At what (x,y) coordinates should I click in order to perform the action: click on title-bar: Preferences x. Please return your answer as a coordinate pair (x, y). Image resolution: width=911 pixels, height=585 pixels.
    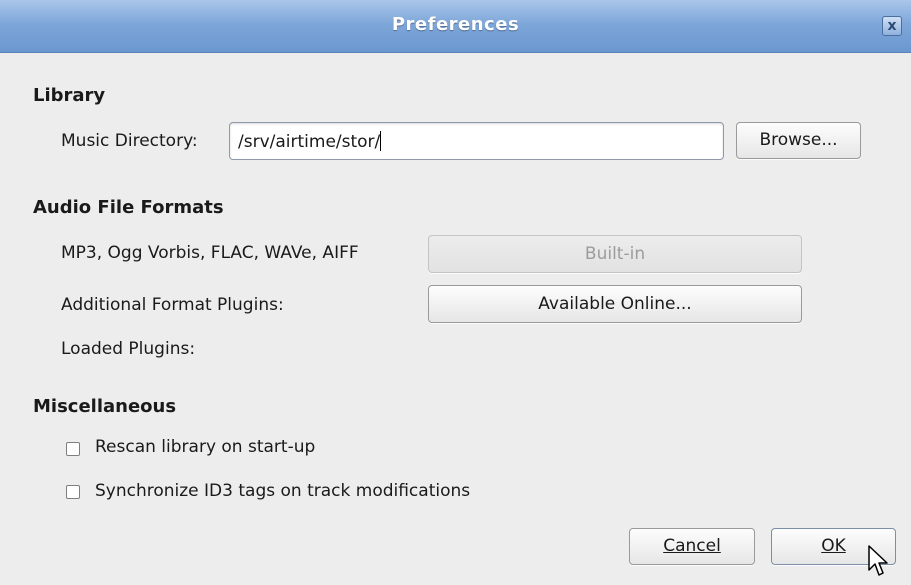
    Looking at the image, I should click on (455, 26).